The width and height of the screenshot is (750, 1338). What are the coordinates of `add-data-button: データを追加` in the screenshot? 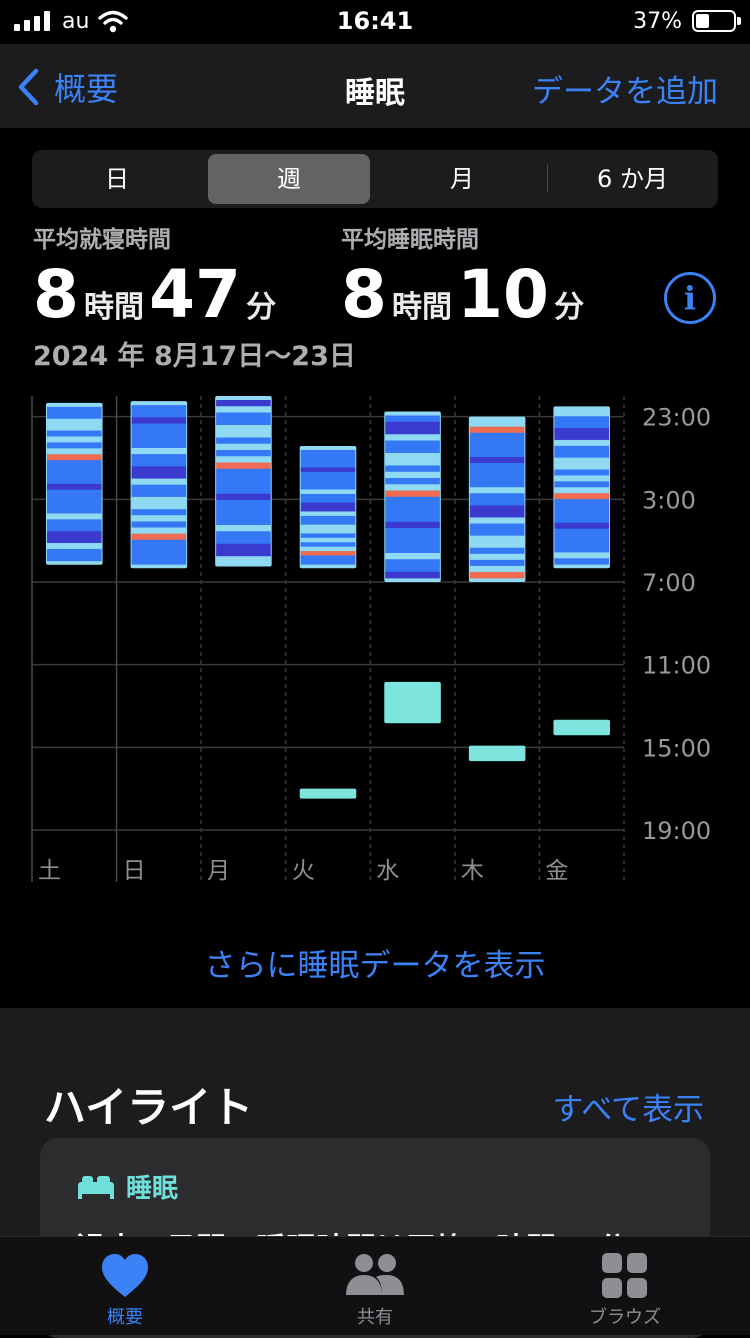 It's located at (625, 88).